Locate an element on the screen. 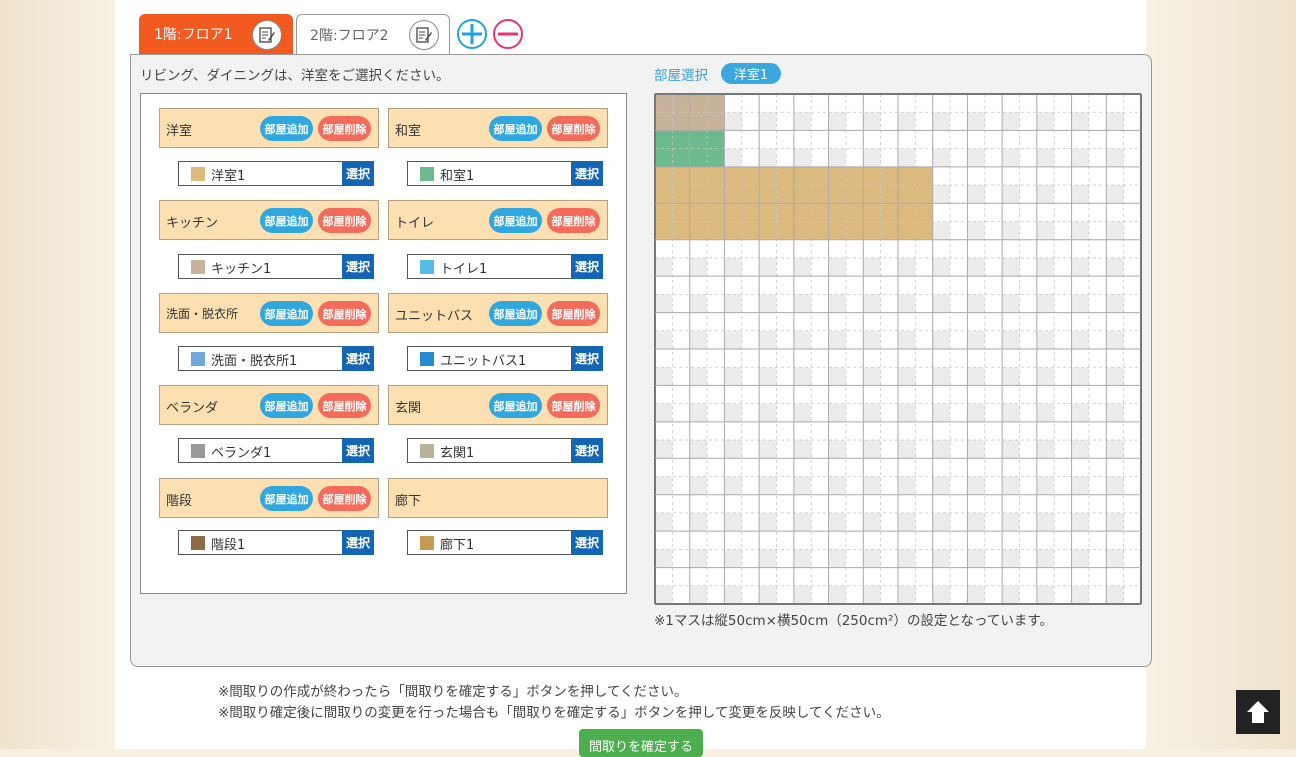  room-japanese-1: 和室1 選択 is located at coordinates (505, 173).